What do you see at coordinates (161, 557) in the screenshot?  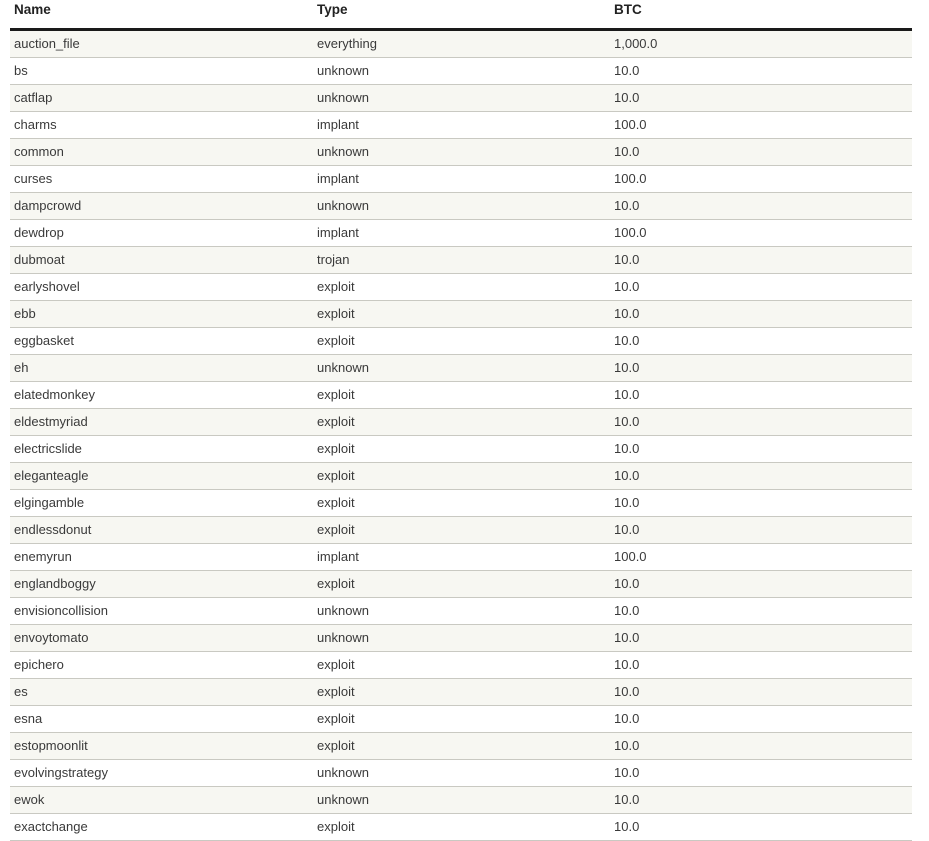 I see `cell-name: enemyrun` at bounding box center [161, 557].